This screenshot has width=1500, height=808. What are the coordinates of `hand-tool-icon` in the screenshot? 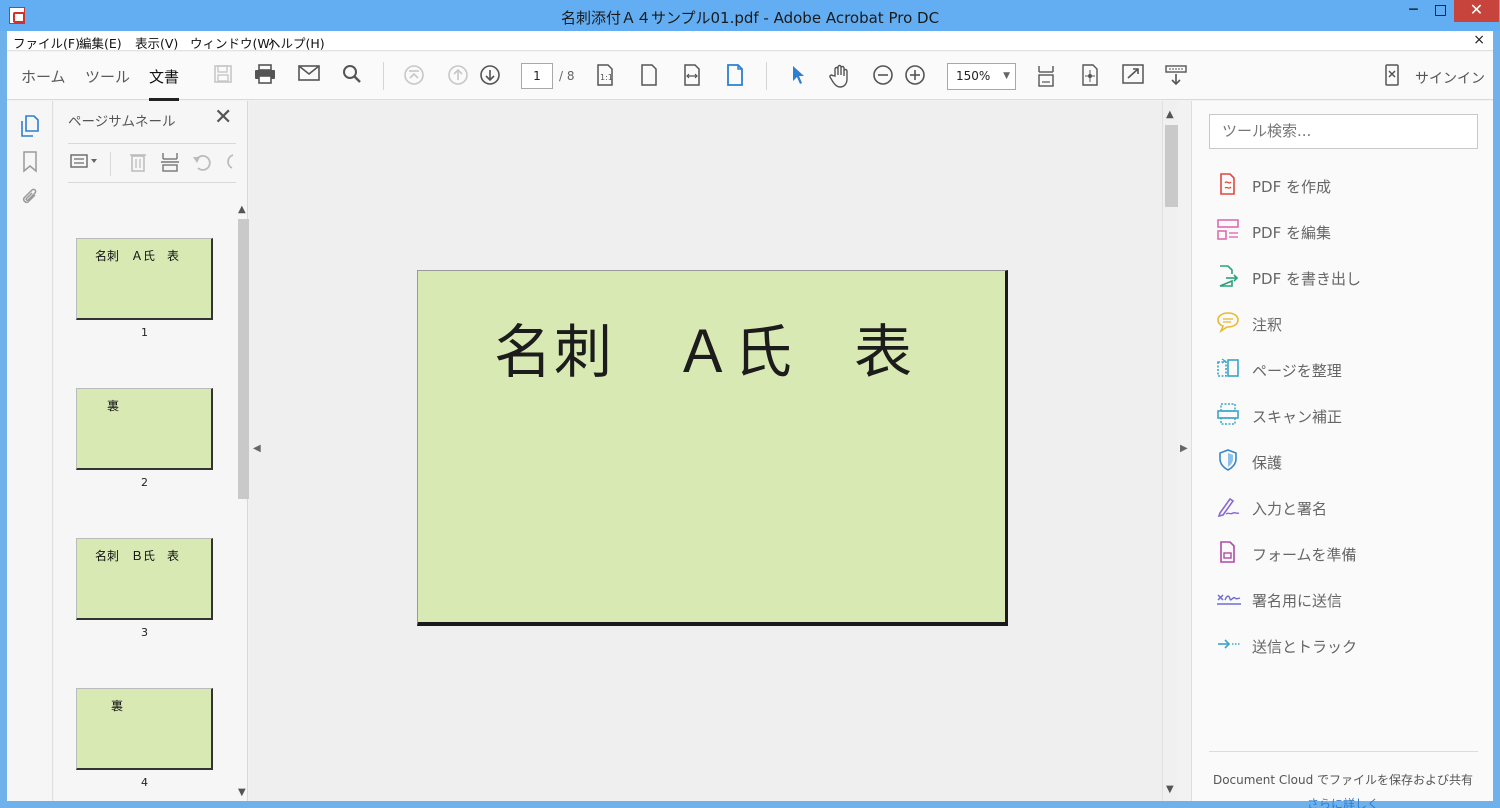 It's located at (840, 76).